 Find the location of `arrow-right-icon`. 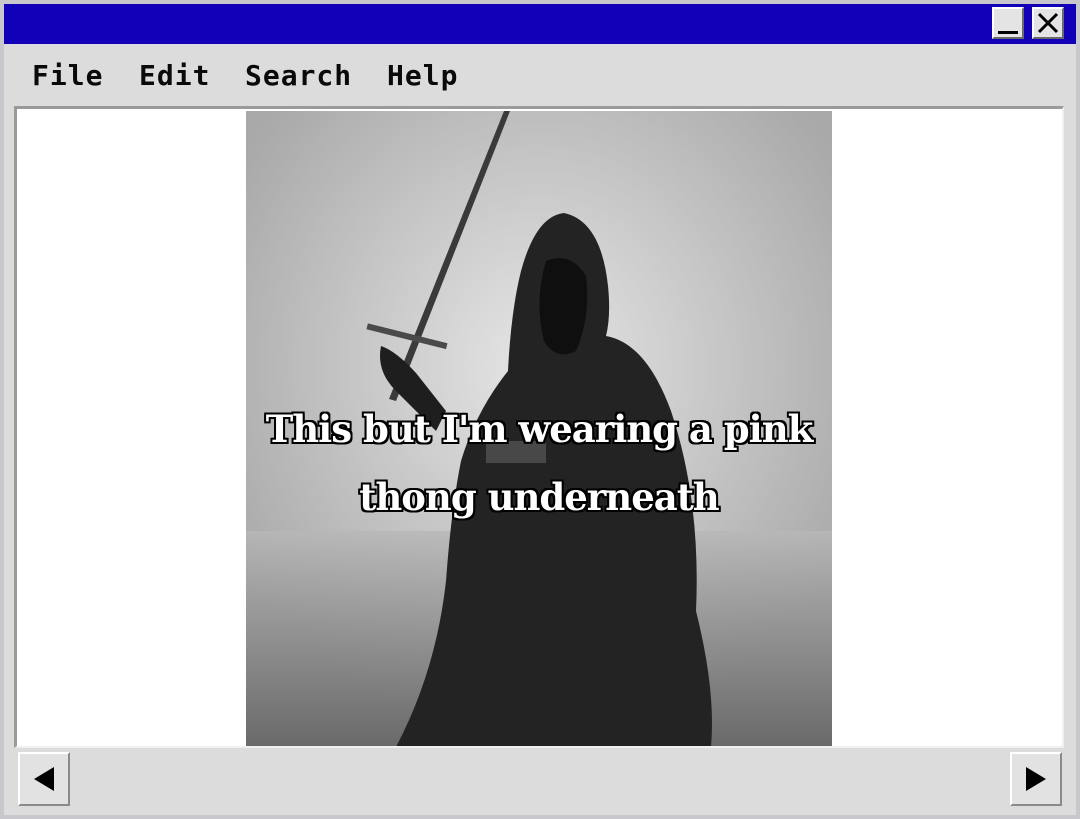

arrow-right-icon is located at coordinates (1036, 779).